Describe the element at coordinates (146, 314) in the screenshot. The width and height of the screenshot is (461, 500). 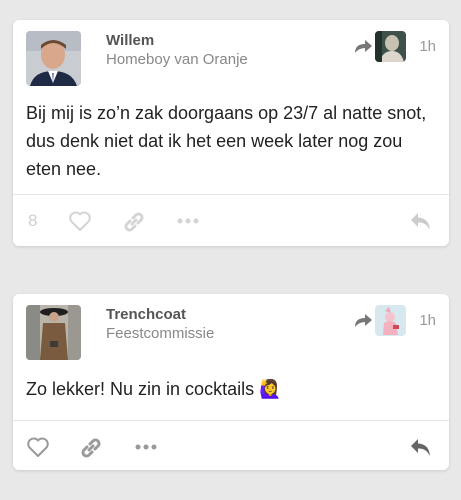
I see `username: Trenchcoat` at that location.